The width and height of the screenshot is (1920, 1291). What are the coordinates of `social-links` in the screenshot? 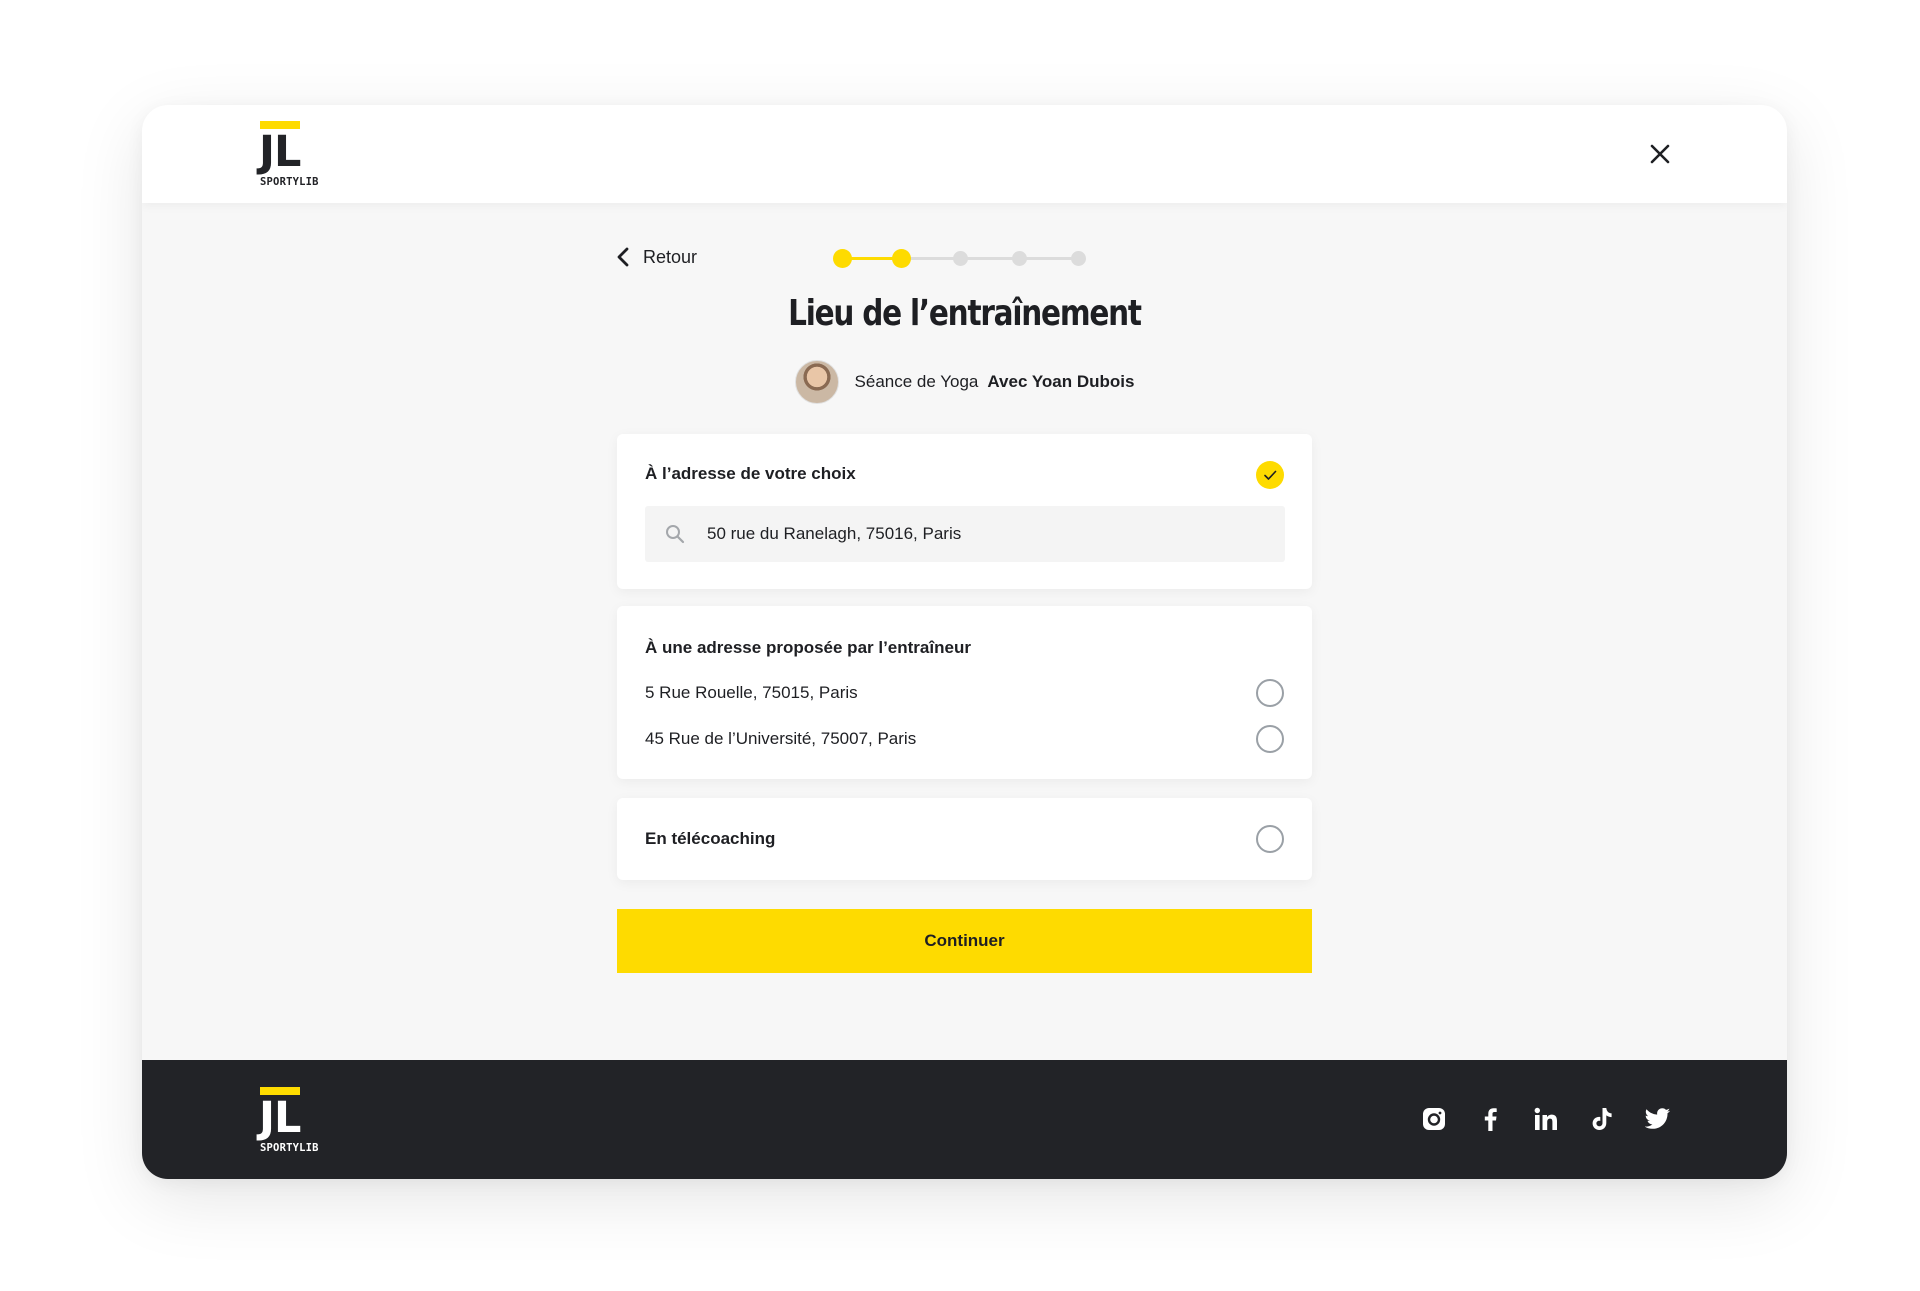 It's located at (1546, 1119).